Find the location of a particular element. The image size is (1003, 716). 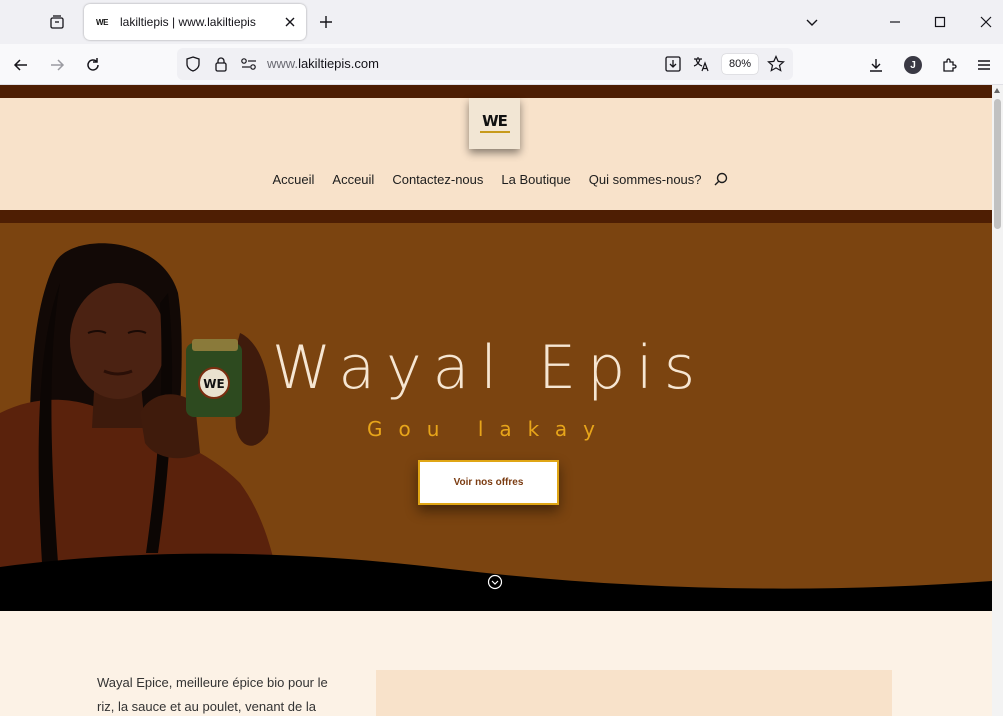

navigation-toolbar: www.lakiltiepis.com 80% J is located at coordinates (501, 64).